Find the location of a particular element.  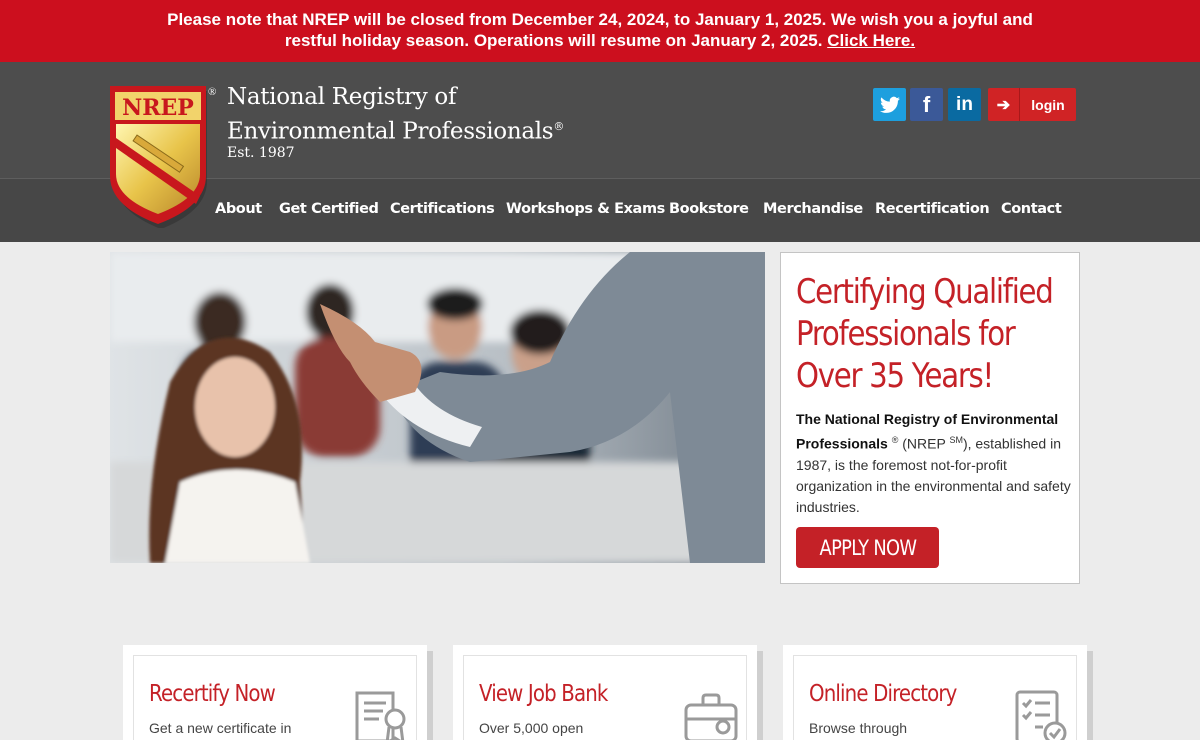

nav-recertification: Recertification is located at coordinates (932, 209).